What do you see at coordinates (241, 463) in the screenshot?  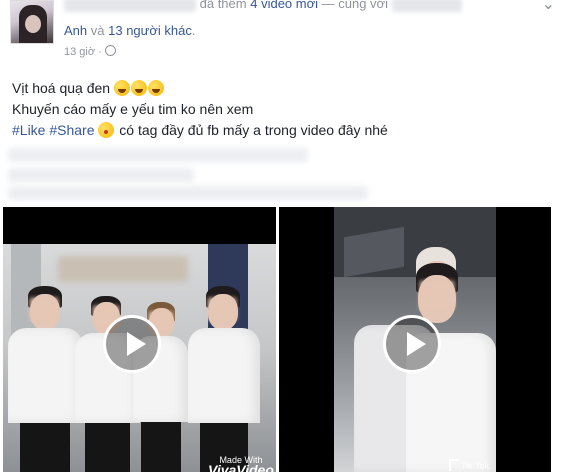 I see `watermark: Made With VivaVideo` at bounding box center [241, 463].